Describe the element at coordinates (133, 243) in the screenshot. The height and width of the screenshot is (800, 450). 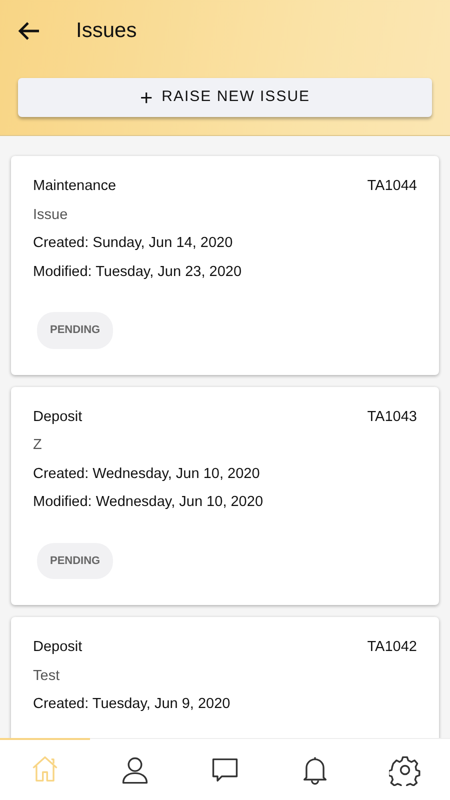
I see `created-date: Created: Sunday, Jun 14, 2020` at that location.